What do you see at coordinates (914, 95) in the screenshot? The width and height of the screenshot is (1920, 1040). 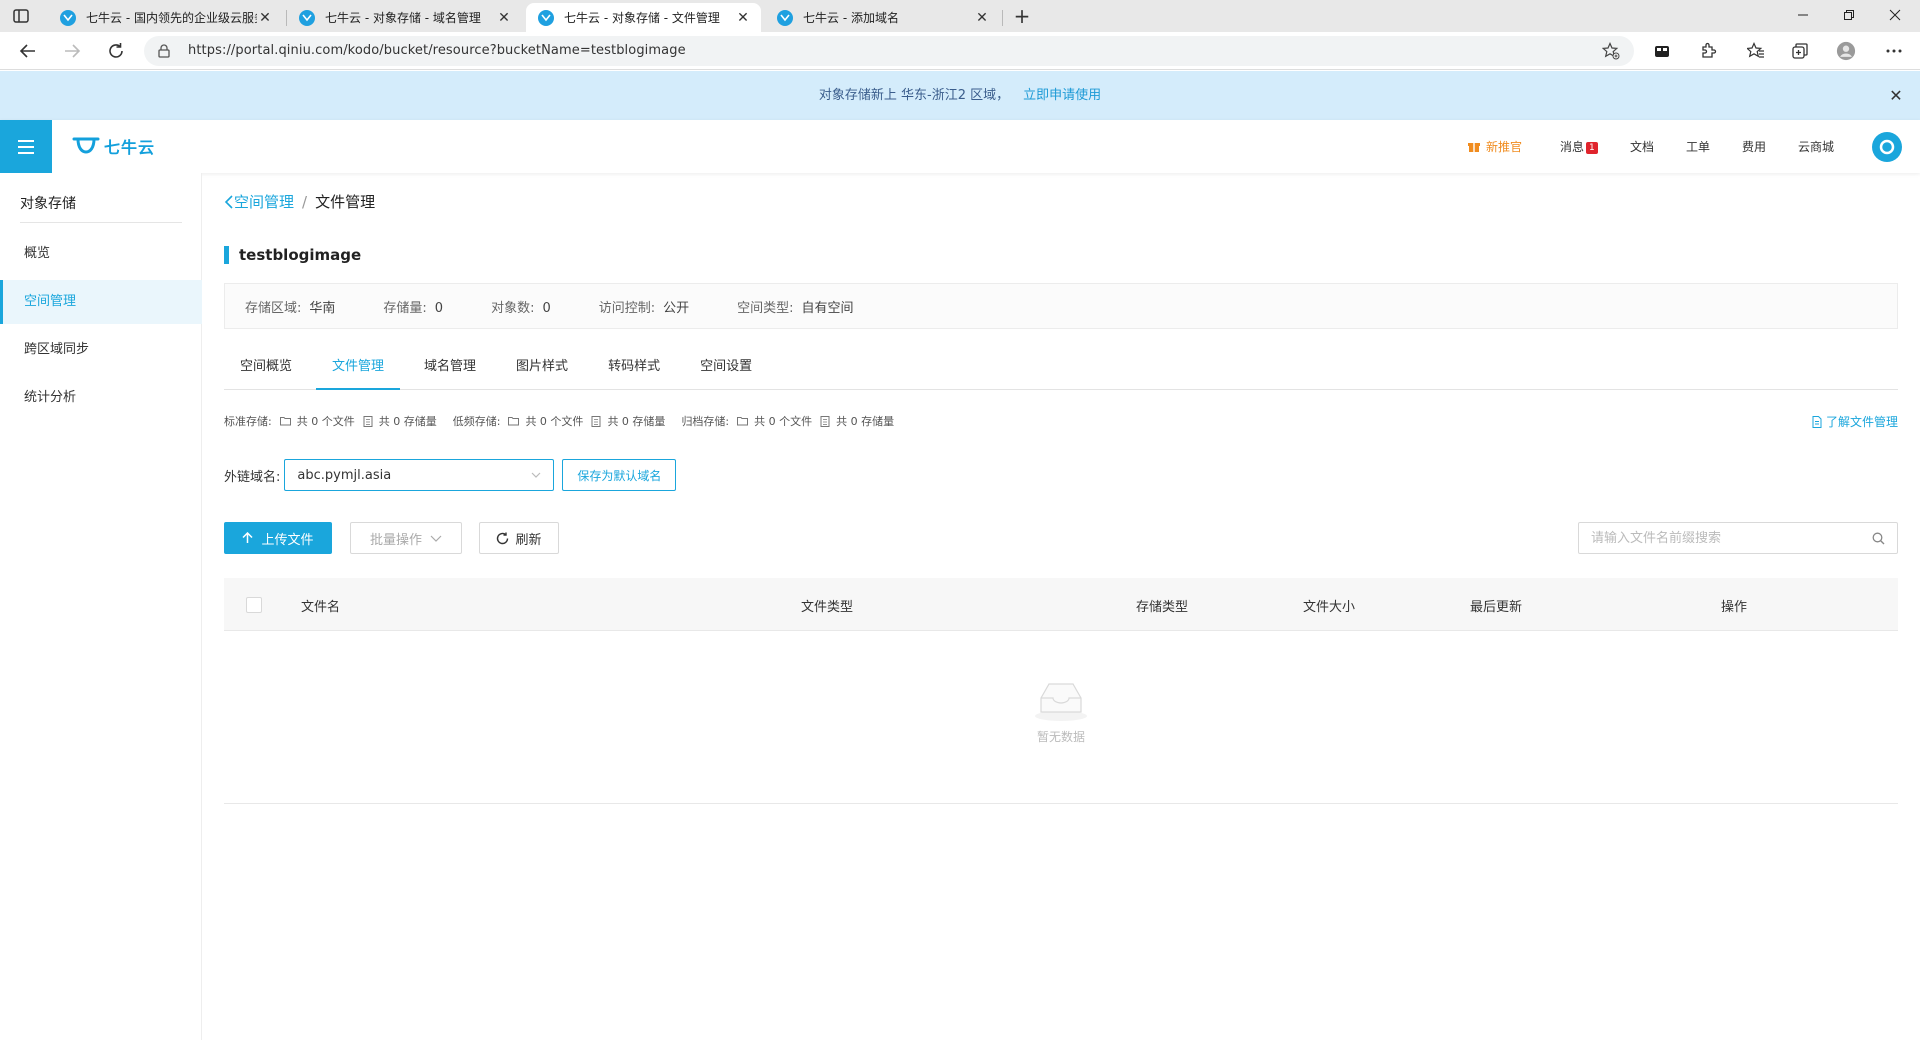 I see `announcement-text: 对象存储新上 华东-浙江2 区域，` at bounding box center [914, 95].